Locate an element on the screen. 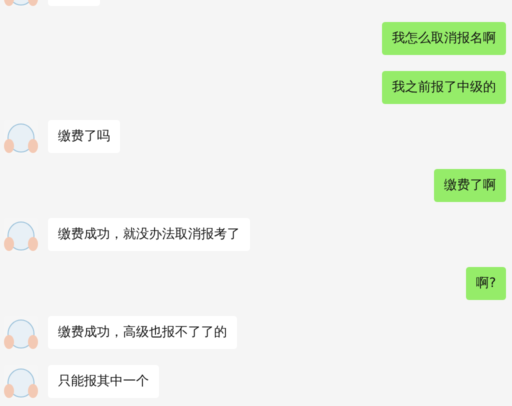  message-bubble: 缴费成功，就没办法取消报考了 is located at coordinates (149, 234).